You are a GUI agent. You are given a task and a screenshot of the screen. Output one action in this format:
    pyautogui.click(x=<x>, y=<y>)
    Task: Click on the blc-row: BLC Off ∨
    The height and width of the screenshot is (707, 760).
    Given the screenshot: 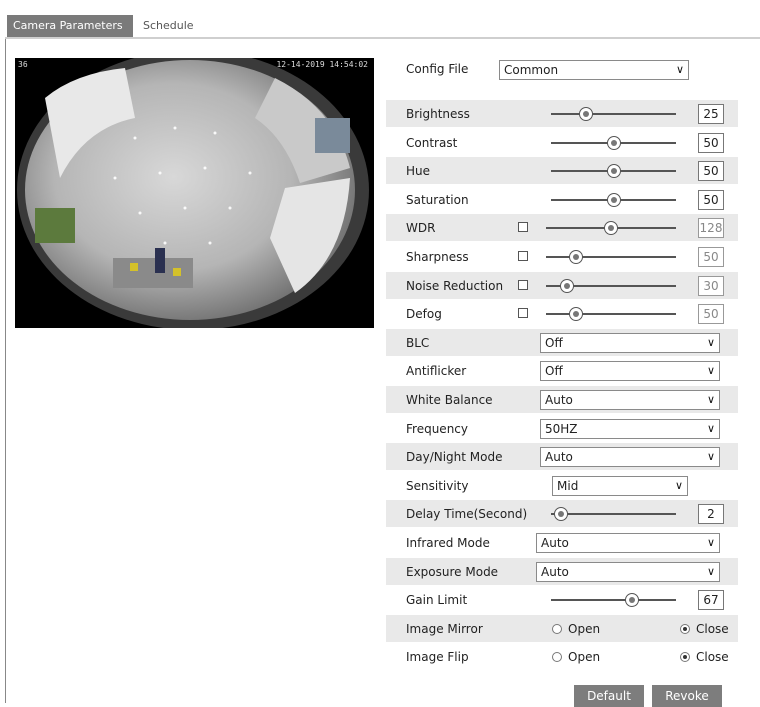 What is the action you would take?
    pyautogui.click(x=562, y=342)
    